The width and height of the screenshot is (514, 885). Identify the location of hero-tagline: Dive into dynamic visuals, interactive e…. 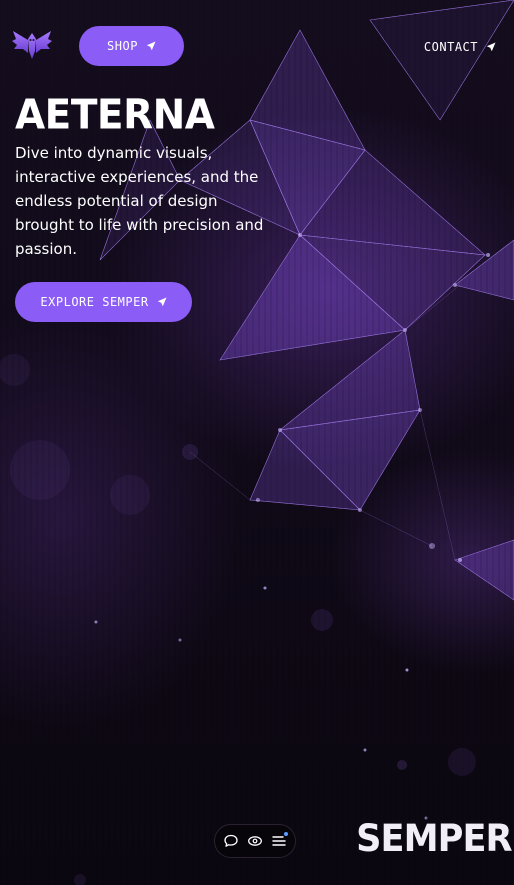
(139, 201).